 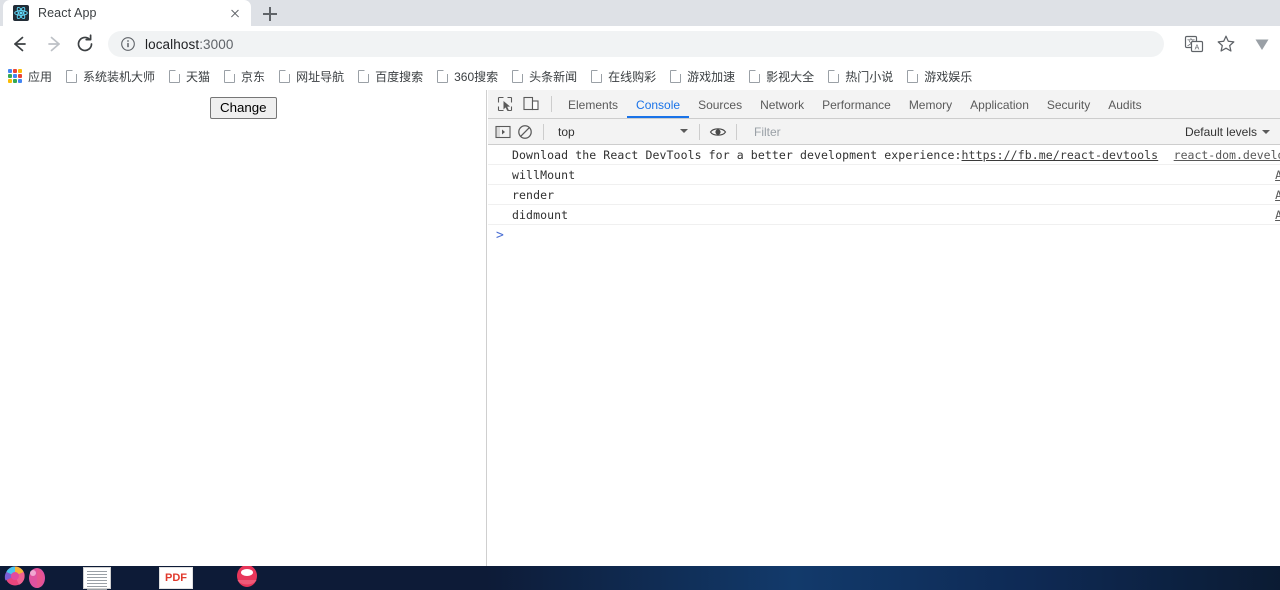 I want to click on bookmark-item-2: 天猫, so click(x=189, y=76).